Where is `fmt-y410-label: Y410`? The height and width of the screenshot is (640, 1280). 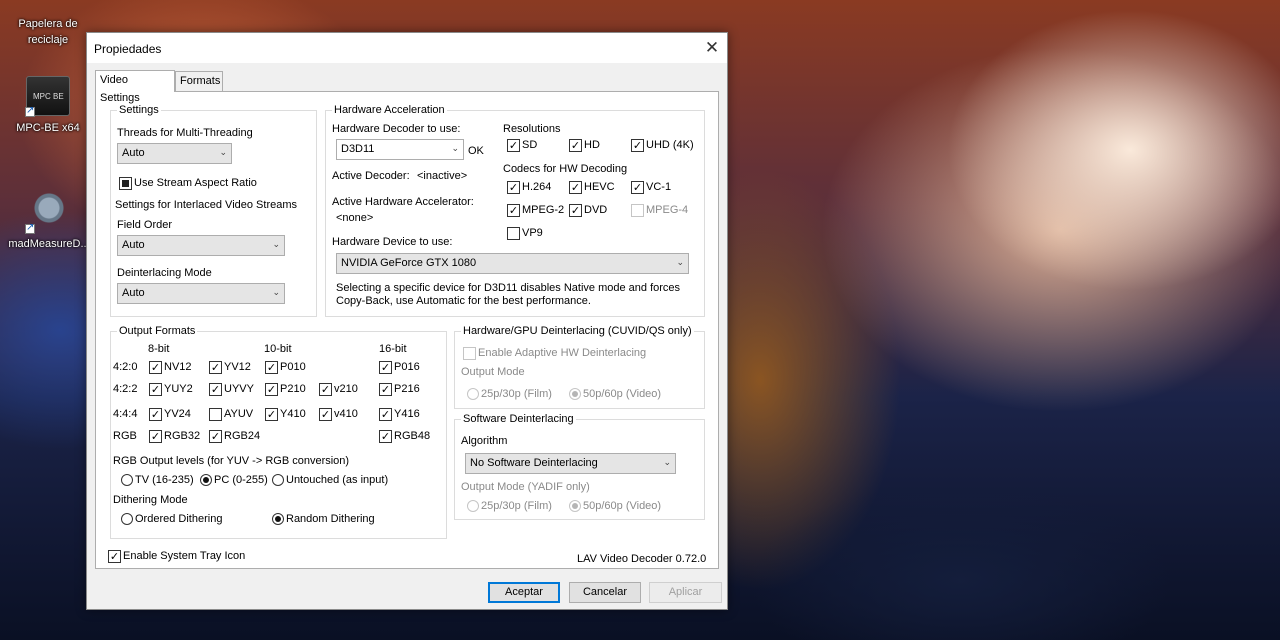 fmt-y410-label: Y410 is located at coordinates (293, 414).